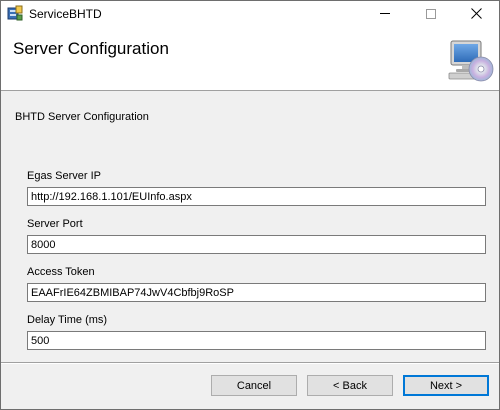 The width and height of the screenshot is (500, 410). I want to click on back-button: < Back, so click(350, 385).